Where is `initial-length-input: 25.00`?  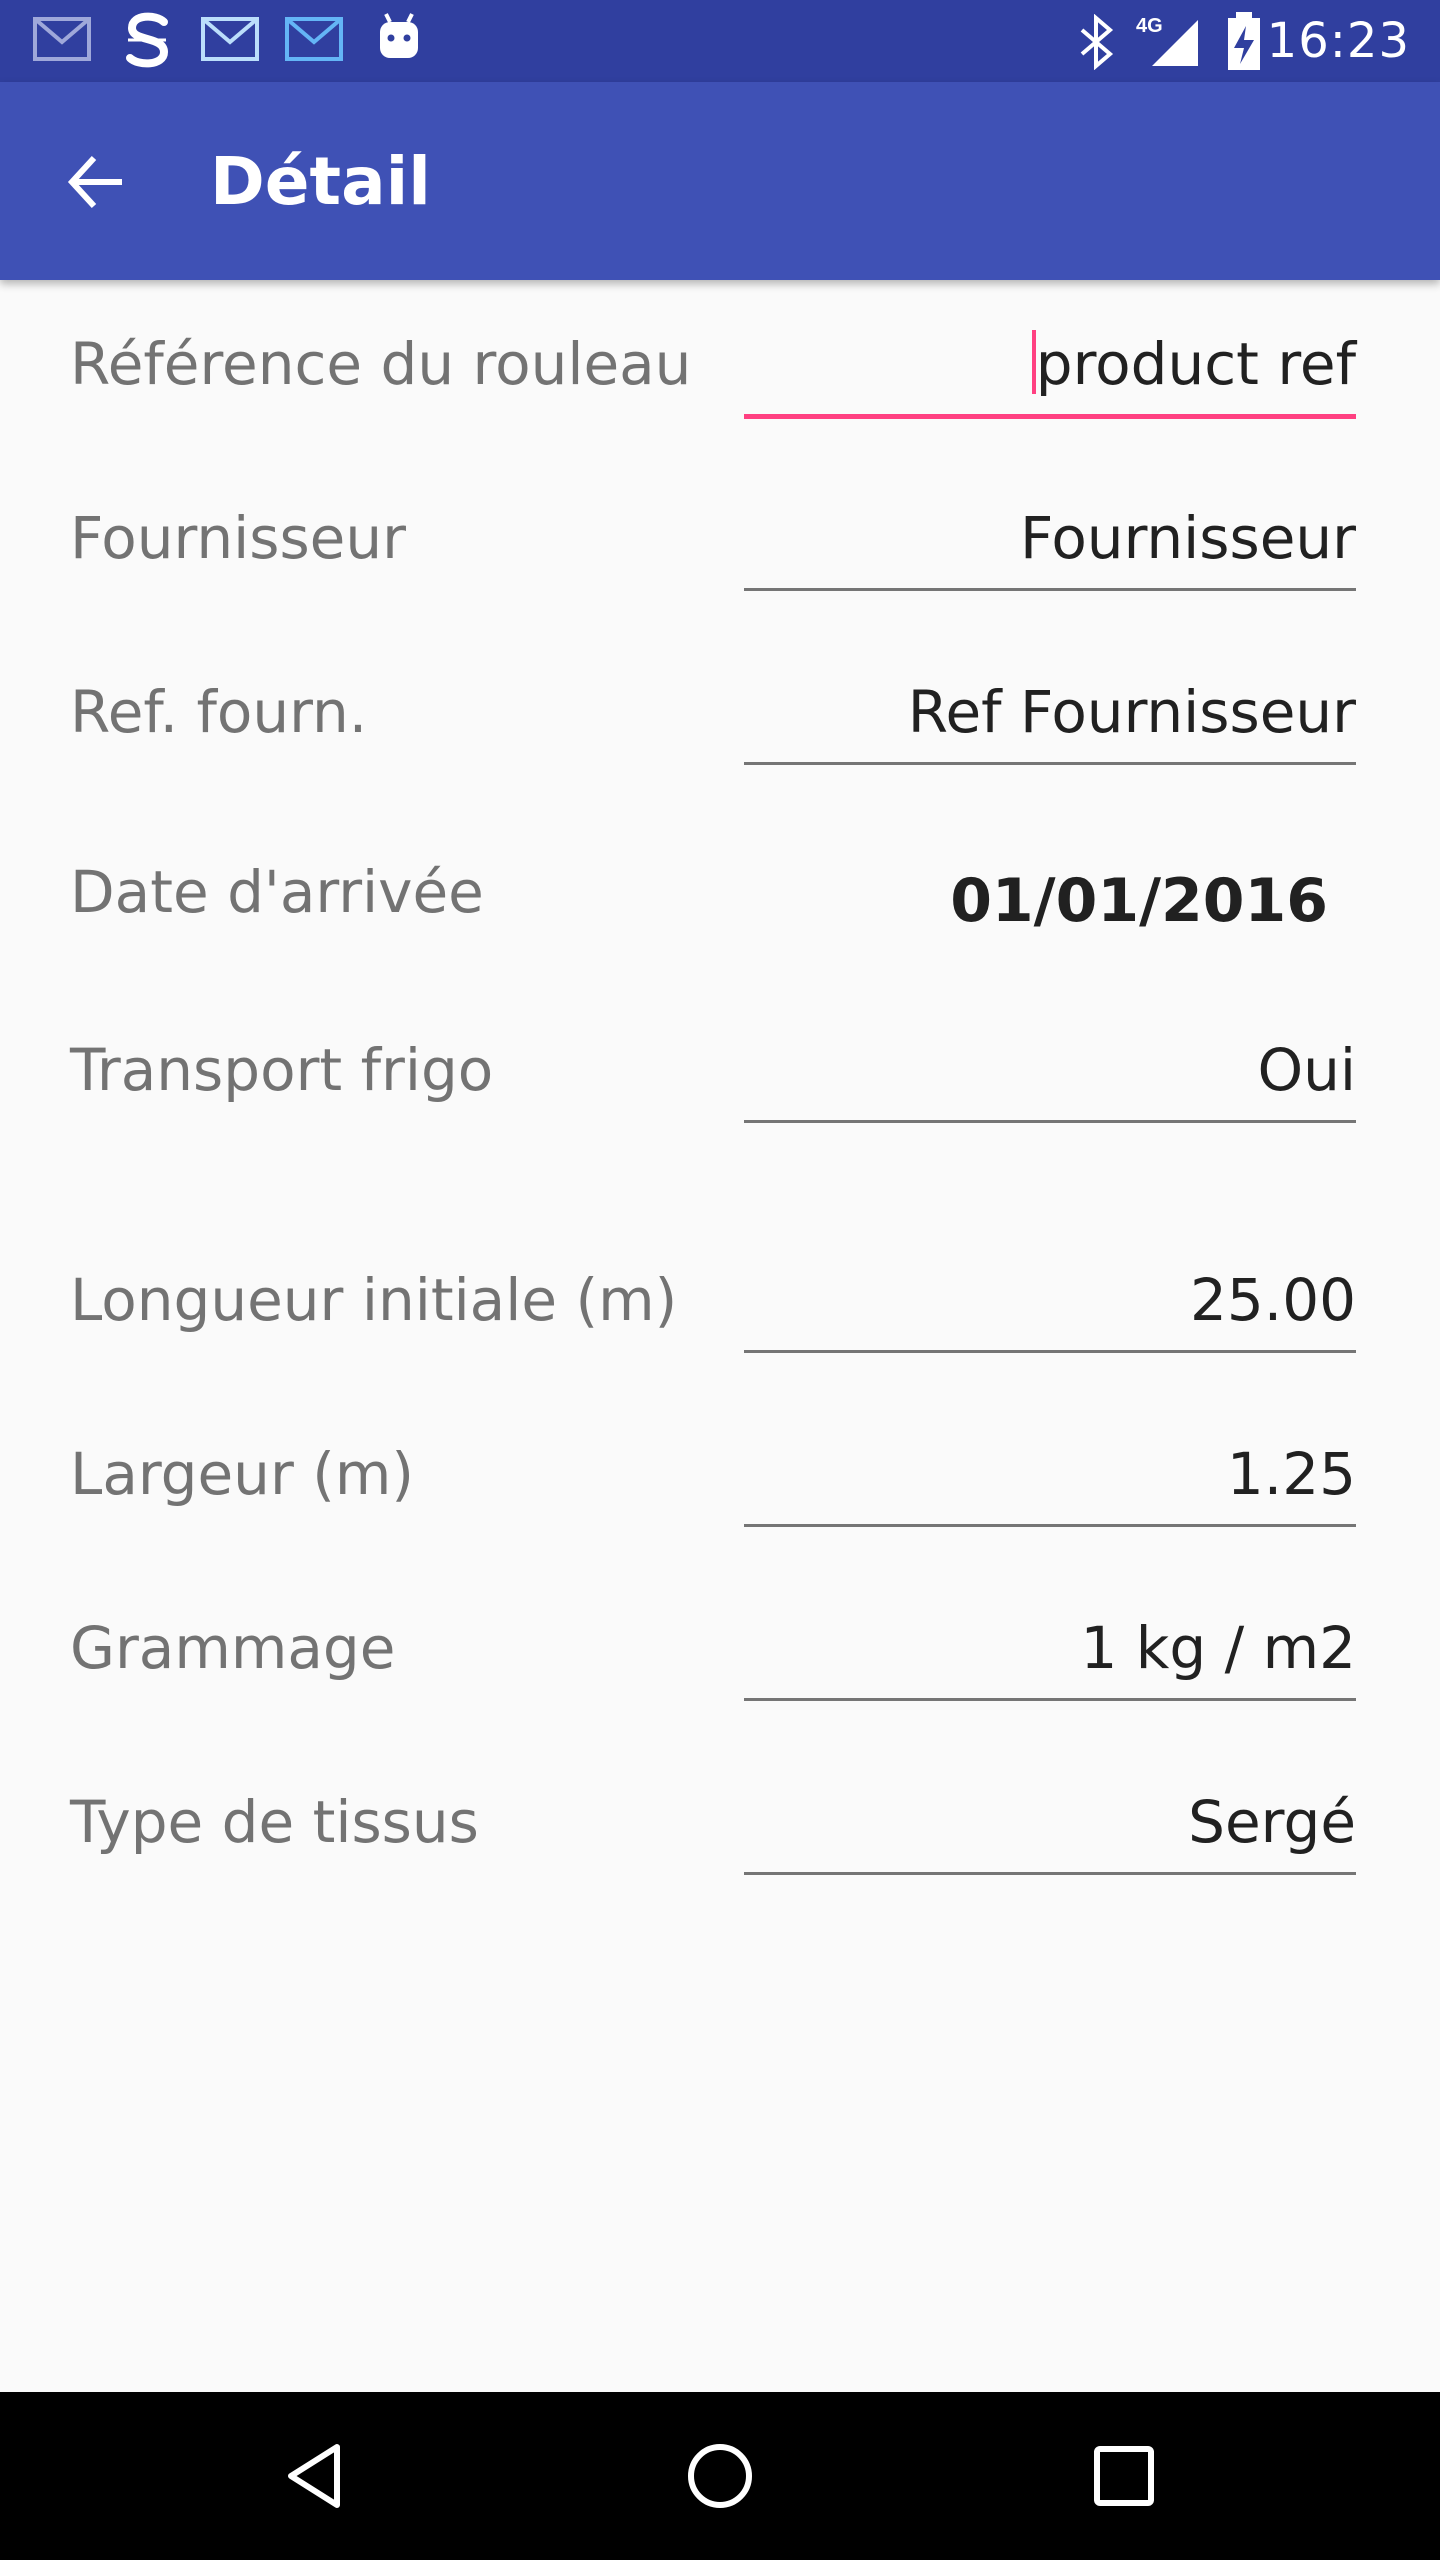
initial-length-input: 25.00 is located at coordinates (1050, 1306).